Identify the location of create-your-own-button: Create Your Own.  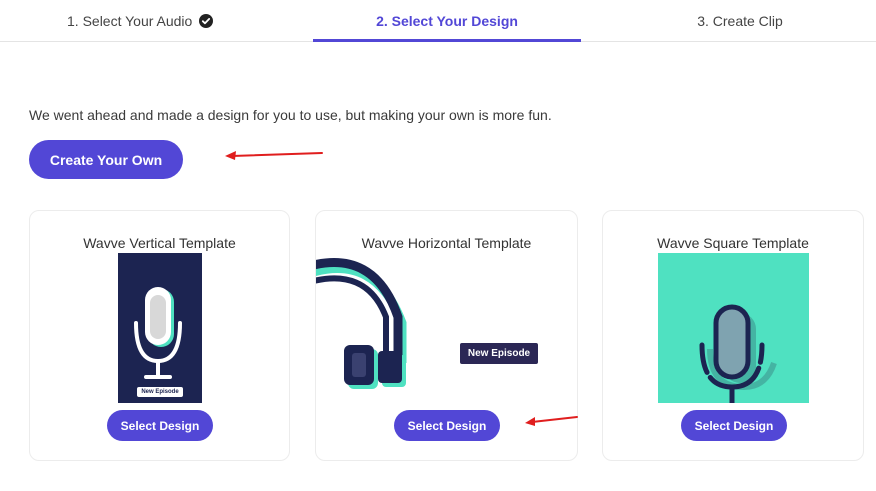
(106, 159).